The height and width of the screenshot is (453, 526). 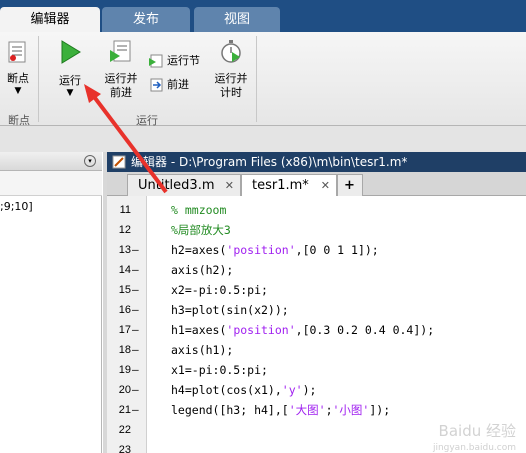 What do you see at coordinates (126, 139) in the screenshot?
I see `red-arrow-annotation` at bounding box center [126, 139].